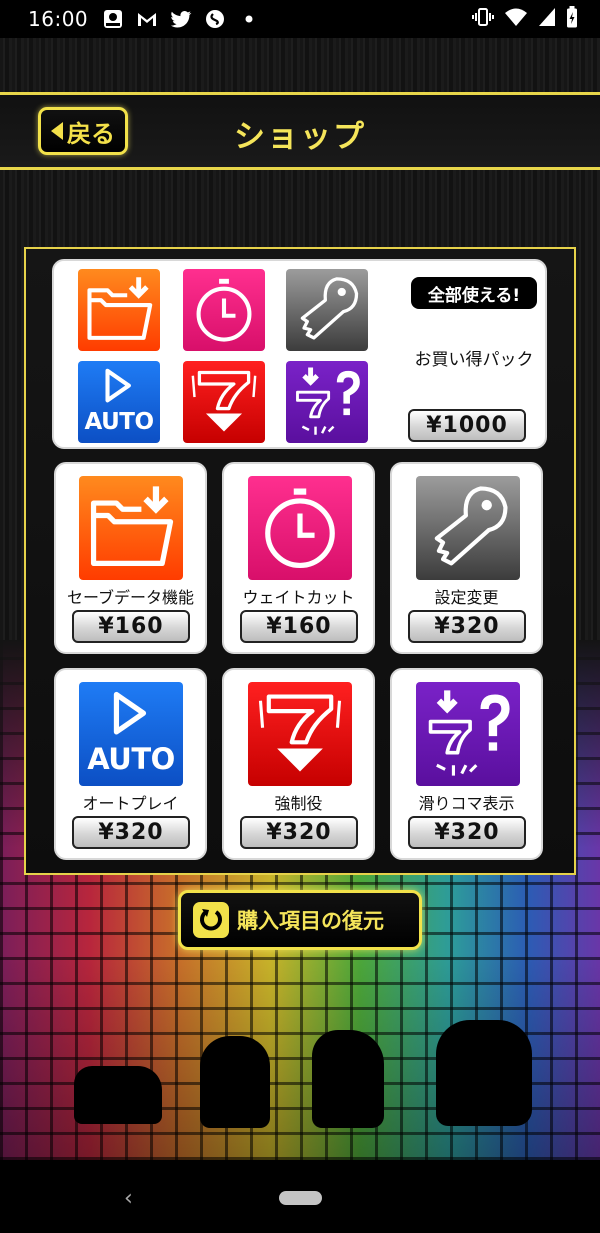  I want to click on bundle-pack-card: AUTO 全部使える! お買い得パック ¥1000, so click(299, 354).